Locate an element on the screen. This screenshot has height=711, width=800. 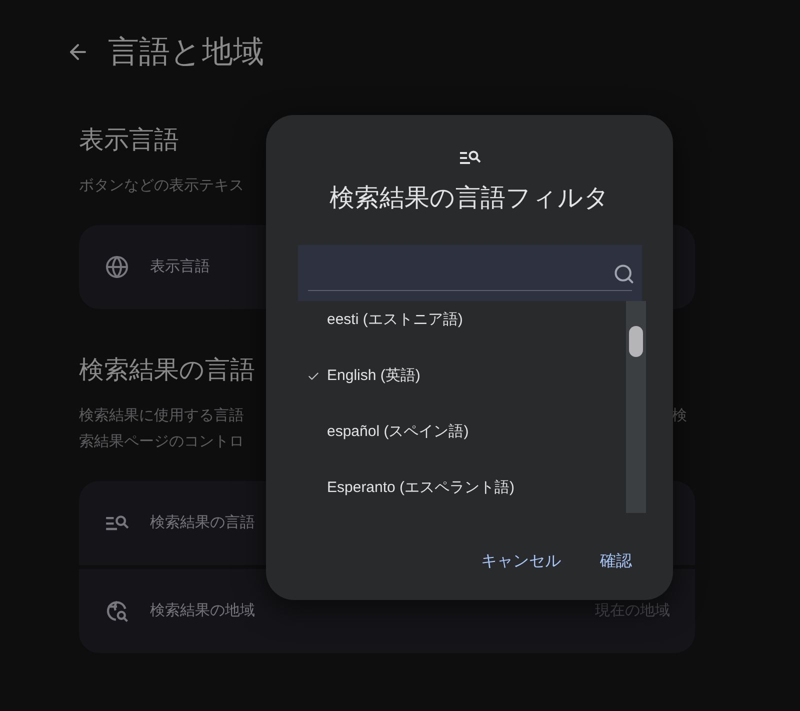
language-option: eesti (エストニア語) is located at coordinates (462, 324).